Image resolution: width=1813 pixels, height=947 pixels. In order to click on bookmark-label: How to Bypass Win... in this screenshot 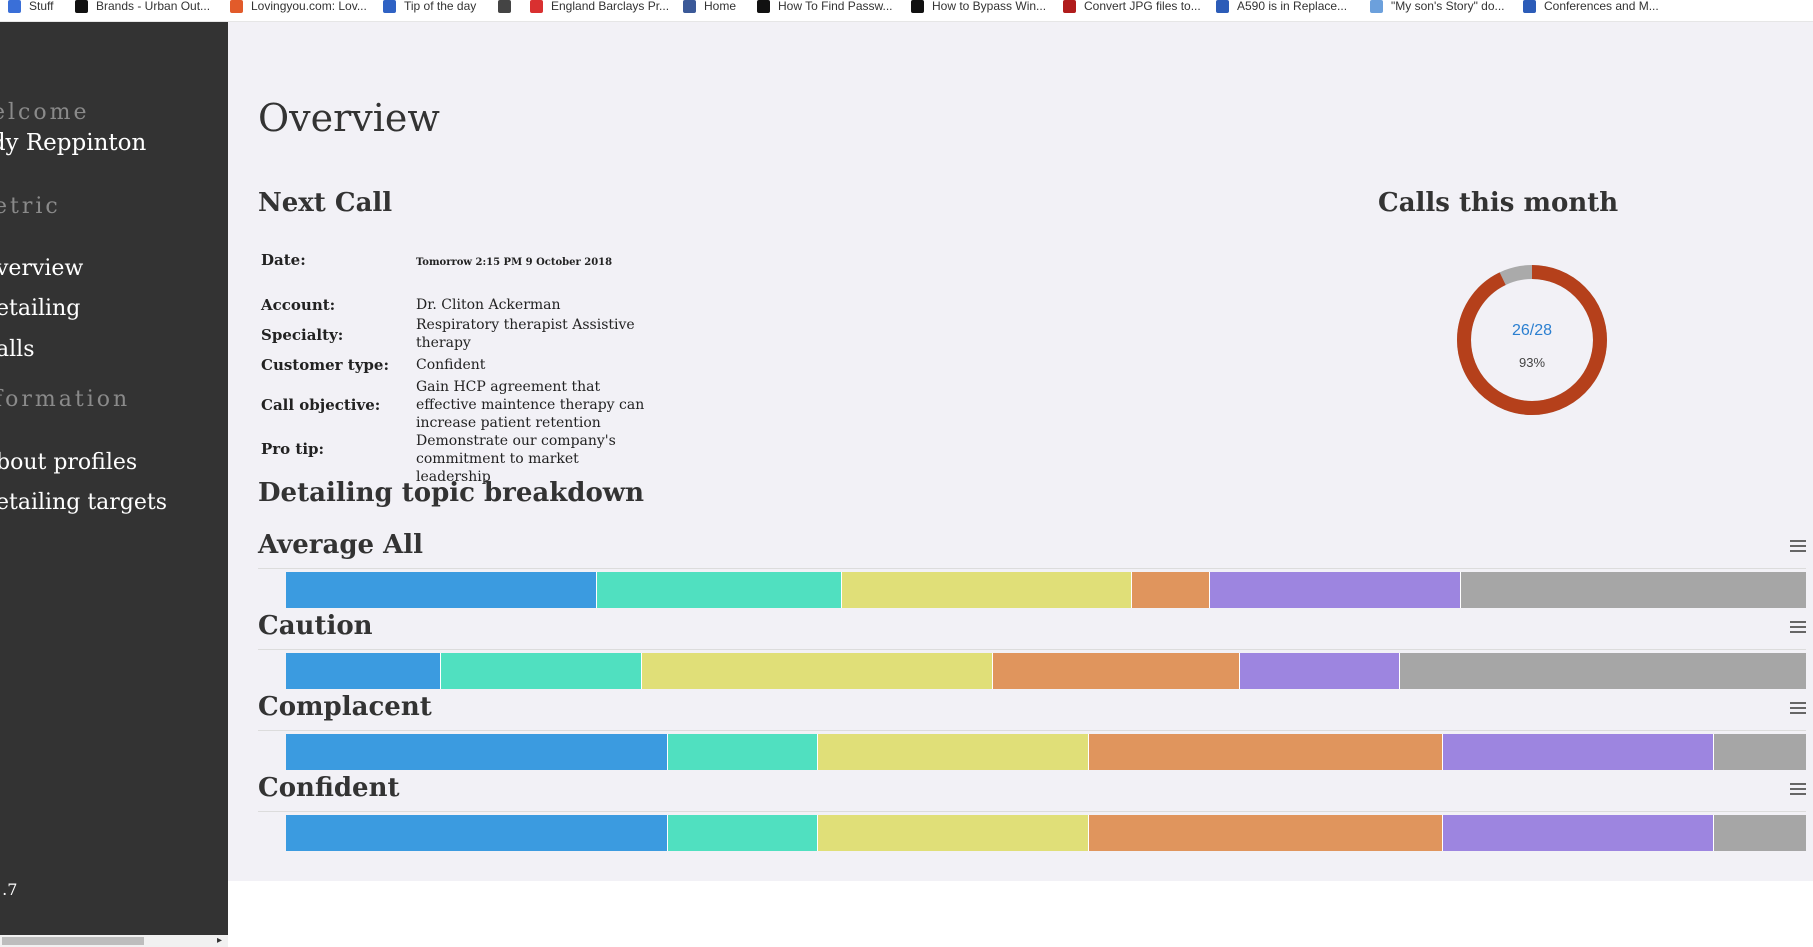, I will do `click(989, 6)`.